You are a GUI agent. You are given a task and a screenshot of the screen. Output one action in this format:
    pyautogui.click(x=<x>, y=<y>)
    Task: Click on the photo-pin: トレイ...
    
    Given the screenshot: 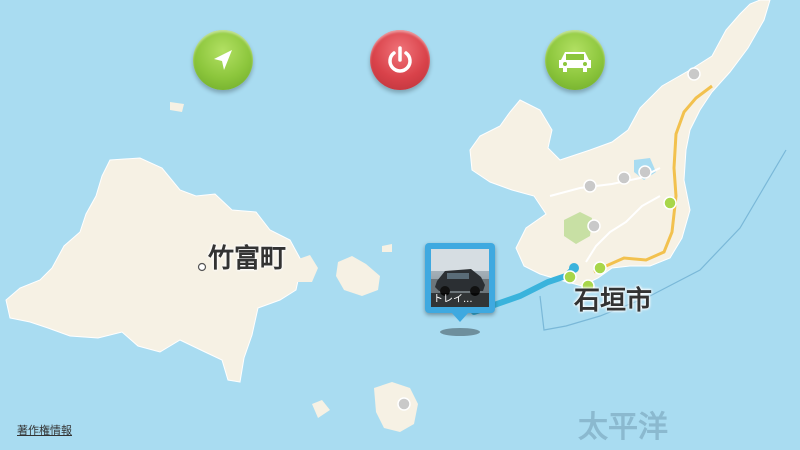 What is the action you would take?
    pyautogui.click(x=460, y=278)
    